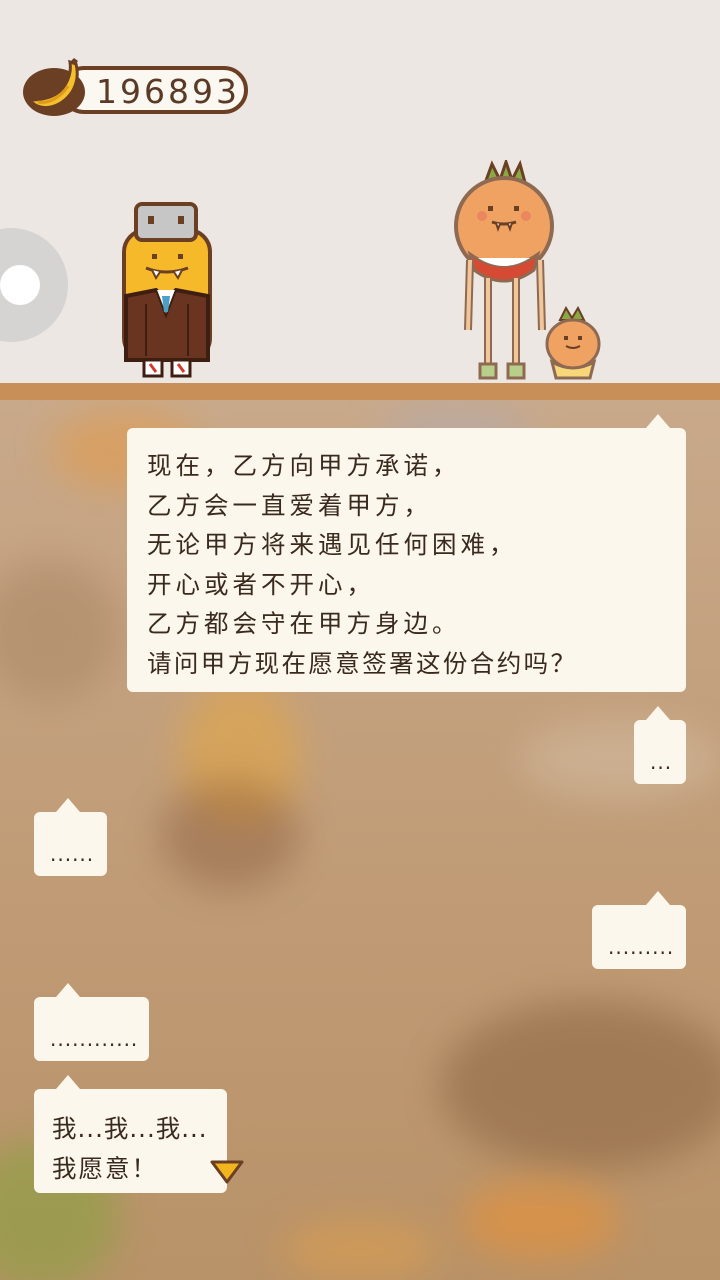 This screenshot has width=720, height=1280. What do you see at coordinates (304, 623) in the screenshot?
I see `dialog-line: 乙方都会守在甲方身边。` at bounding box center [304, 623].